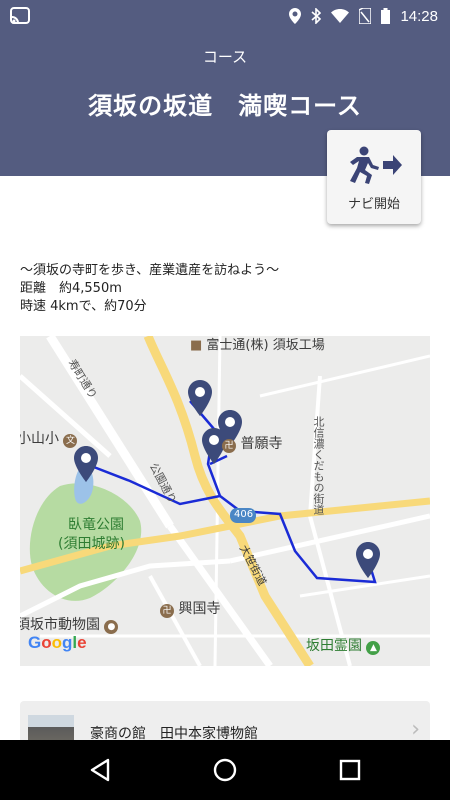 Image resolution: width=450 pixels, height=800 pixels. Describe the element at coordinates (419, 16) in the screenshot. I see `clock: 14:28` at that location.